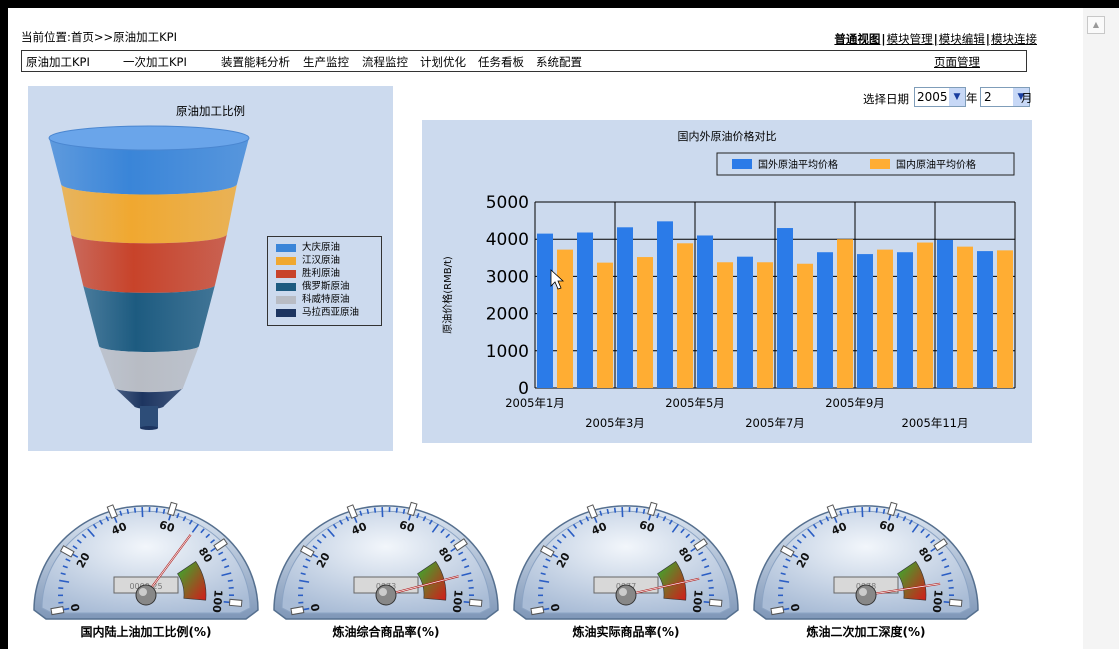 The width and height of the screenshot is (1119, 649). Describe the element at coordinates (385, 62) in the screenshot. I see `nav-item-process: 流程监控` at that location.